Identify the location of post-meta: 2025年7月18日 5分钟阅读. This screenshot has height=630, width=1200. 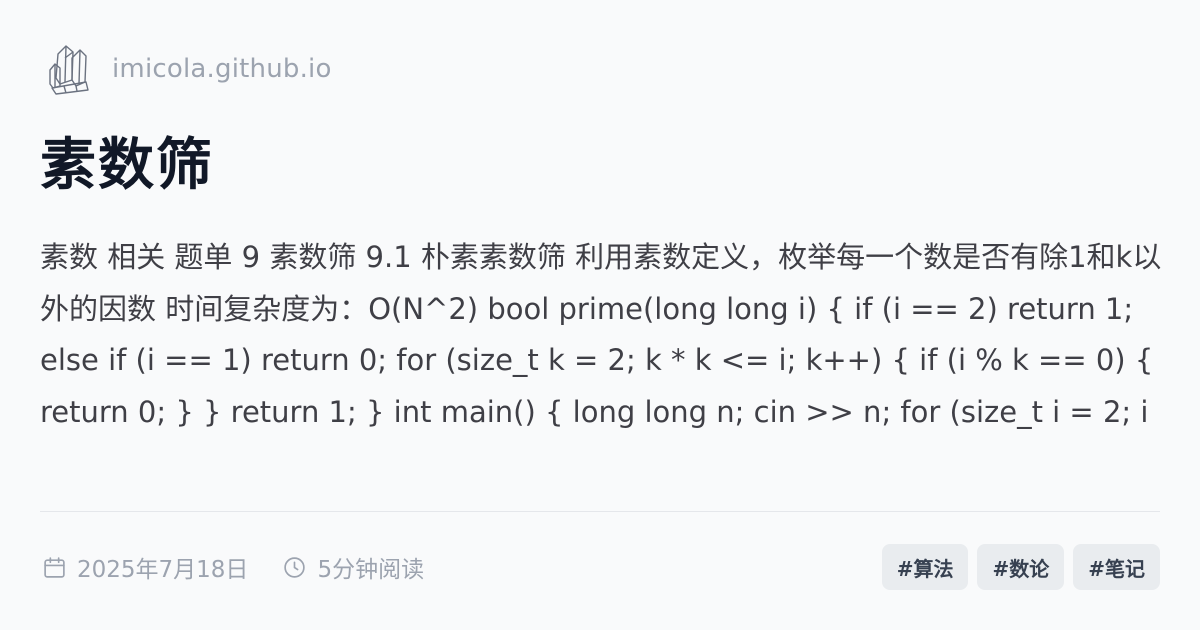
(233, 567).